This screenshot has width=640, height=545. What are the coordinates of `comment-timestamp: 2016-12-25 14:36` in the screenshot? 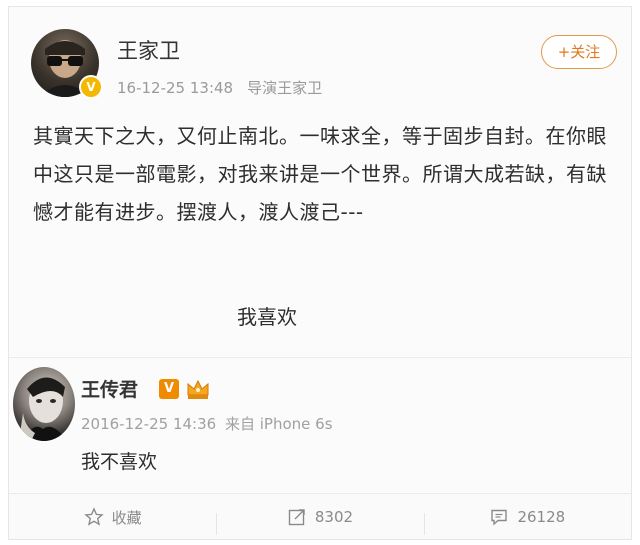 It's located at (149, 424).